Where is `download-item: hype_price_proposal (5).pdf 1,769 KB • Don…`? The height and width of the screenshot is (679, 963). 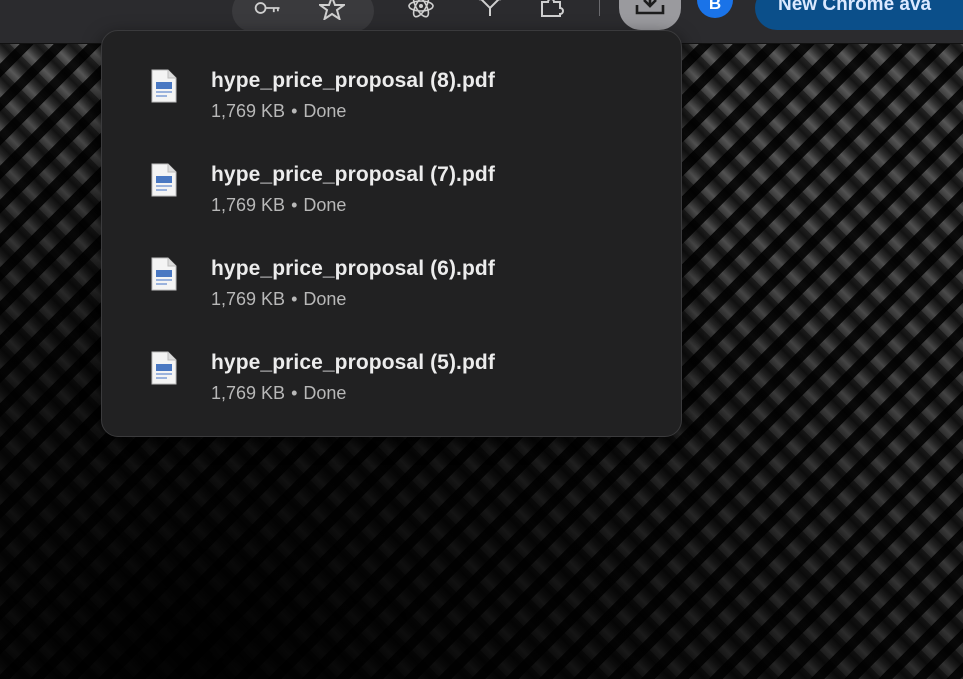 download-item: hype_price_proposal (5).pdf 1,769 KB • Don… is located at coordinates (391, 390).